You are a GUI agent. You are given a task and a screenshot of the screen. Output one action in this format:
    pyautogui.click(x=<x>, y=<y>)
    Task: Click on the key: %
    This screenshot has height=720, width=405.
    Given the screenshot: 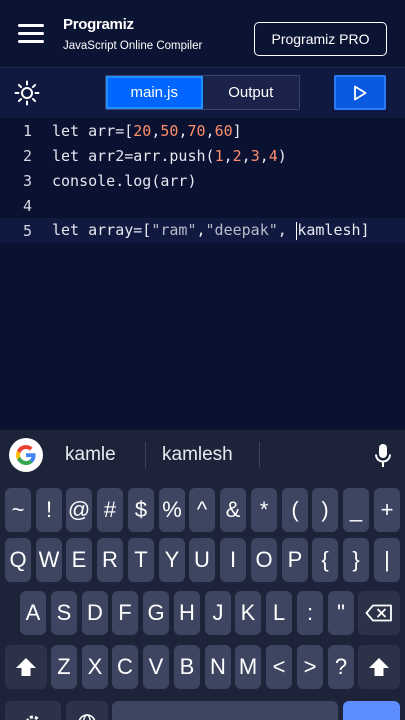 What is the action you would take?
    pyautogui.click(x=172, y=510)
    